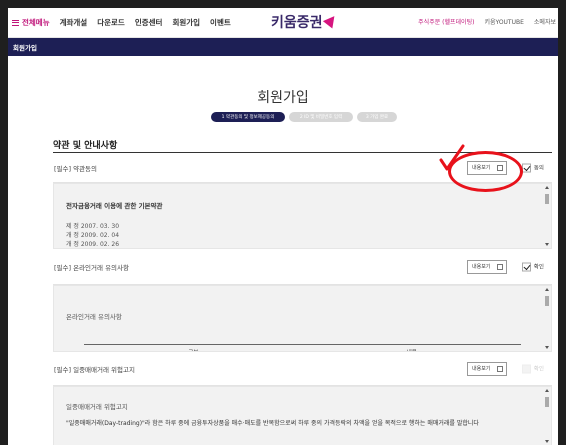 This screenshot has width=566, height=445. I want to click on daytrade-risk-label: [필수] 일중매매거래 위험고지, so click(94, 369).